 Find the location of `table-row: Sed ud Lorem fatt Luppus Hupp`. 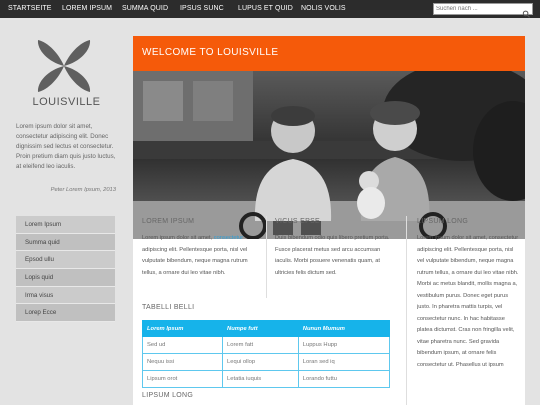

table-row: Sed ud Lorem fatt Luppus Hupp is located at coordinates (266, 345).